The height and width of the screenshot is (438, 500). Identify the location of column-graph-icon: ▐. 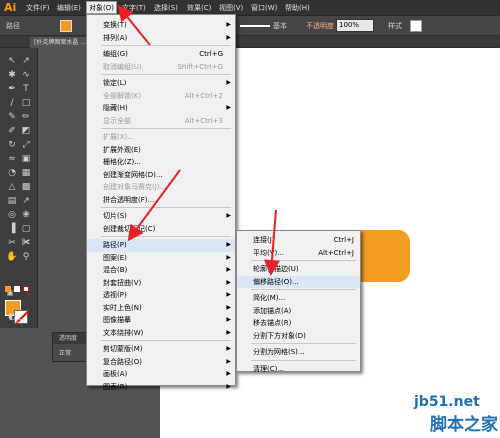
(12, 229).